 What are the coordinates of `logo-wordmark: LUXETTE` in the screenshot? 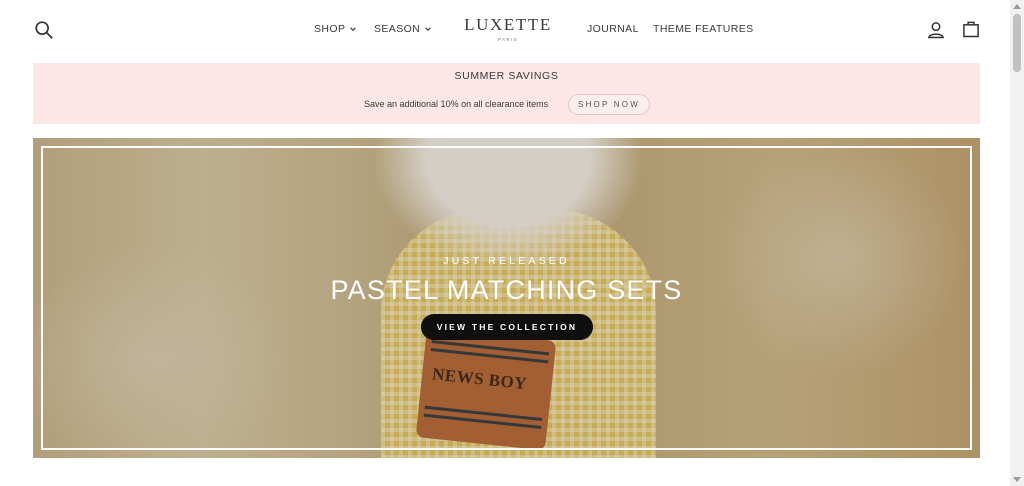 It's located at (508, 24).